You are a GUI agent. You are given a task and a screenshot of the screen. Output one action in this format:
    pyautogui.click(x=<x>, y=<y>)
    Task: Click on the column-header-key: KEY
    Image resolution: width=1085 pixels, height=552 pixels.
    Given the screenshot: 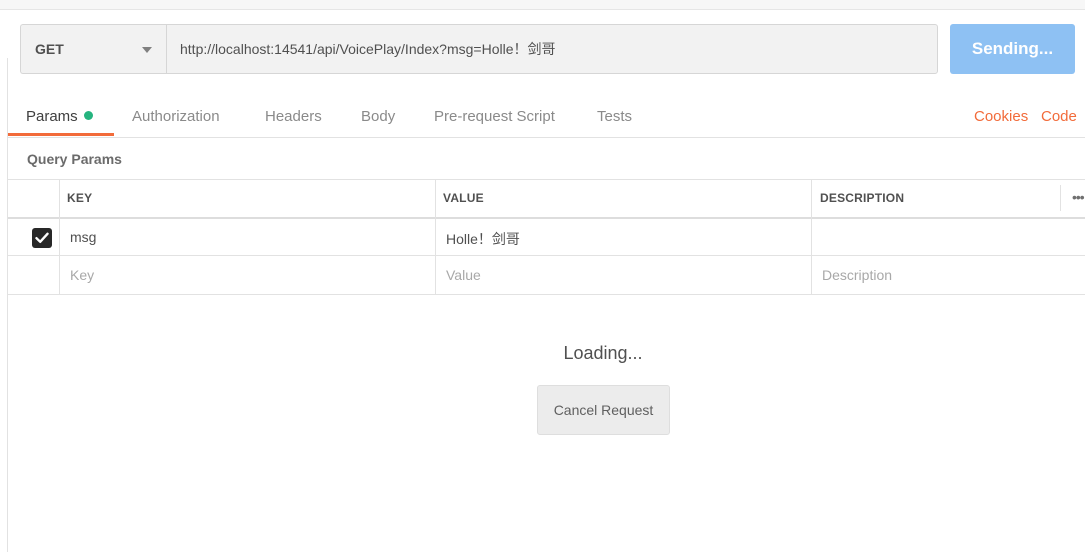 What is the action you would take?
    pyautogui.click(x=80, y=198)
    